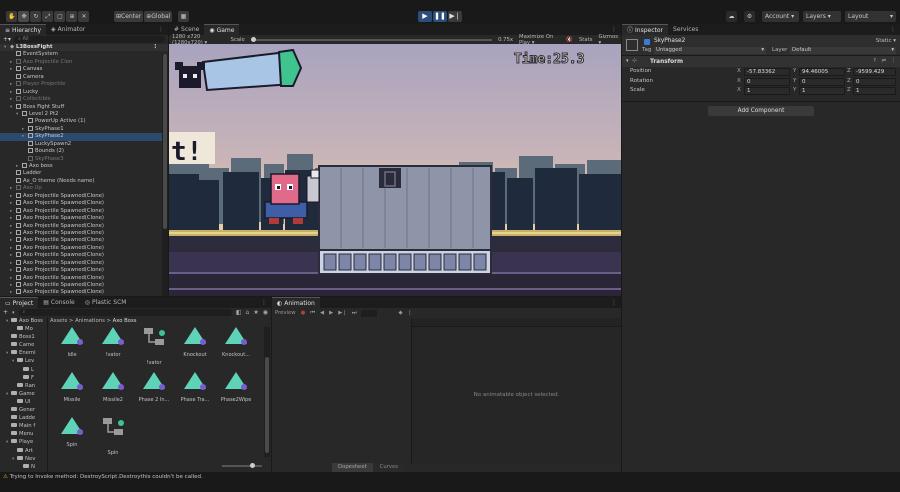  I want to click on hierarchy-row: ▾ Level 2 Pt2, so click(84, 114).